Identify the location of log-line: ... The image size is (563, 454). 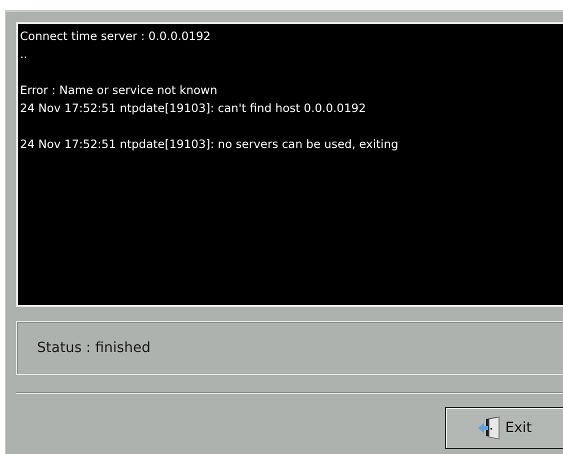
(24, 54).